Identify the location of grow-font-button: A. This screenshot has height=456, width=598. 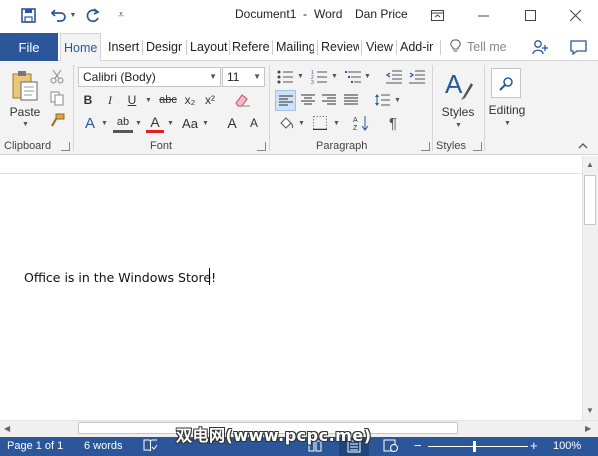
(232, 123).